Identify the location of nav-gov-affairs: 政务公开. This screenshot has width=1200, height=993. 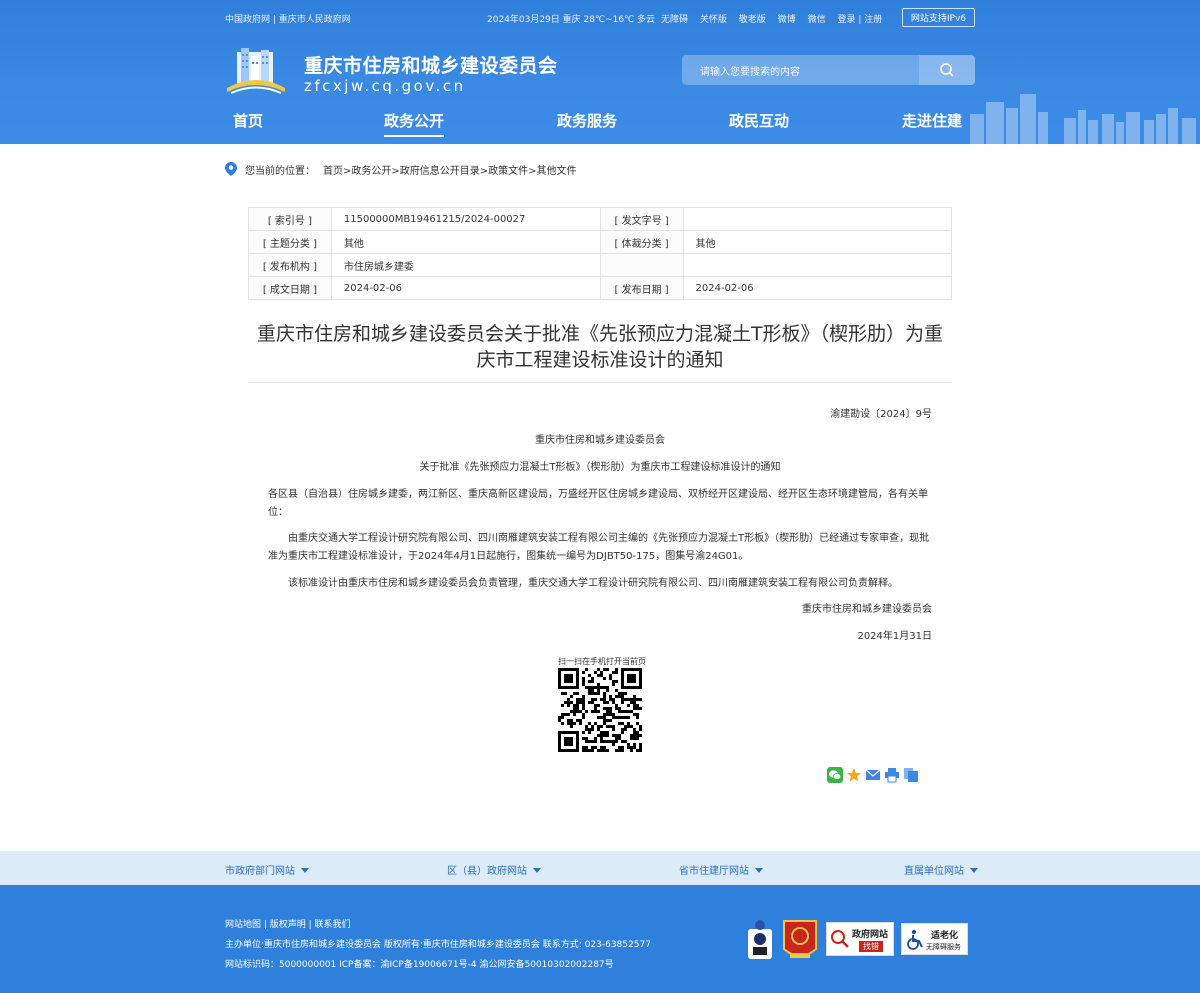
(414, 123).